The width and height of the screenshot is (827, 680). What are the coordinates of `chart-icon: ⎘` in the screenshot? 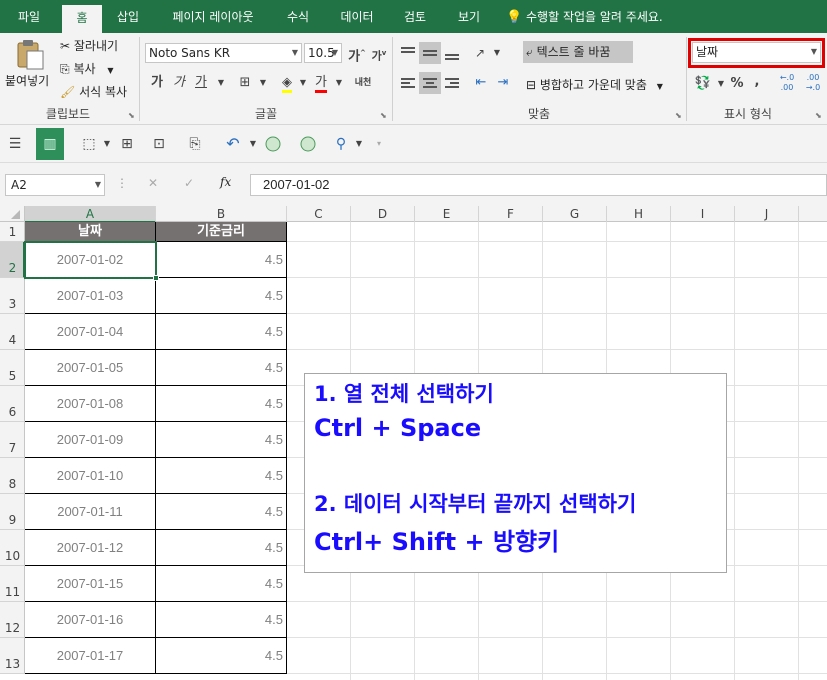 It's located at (195, 144).